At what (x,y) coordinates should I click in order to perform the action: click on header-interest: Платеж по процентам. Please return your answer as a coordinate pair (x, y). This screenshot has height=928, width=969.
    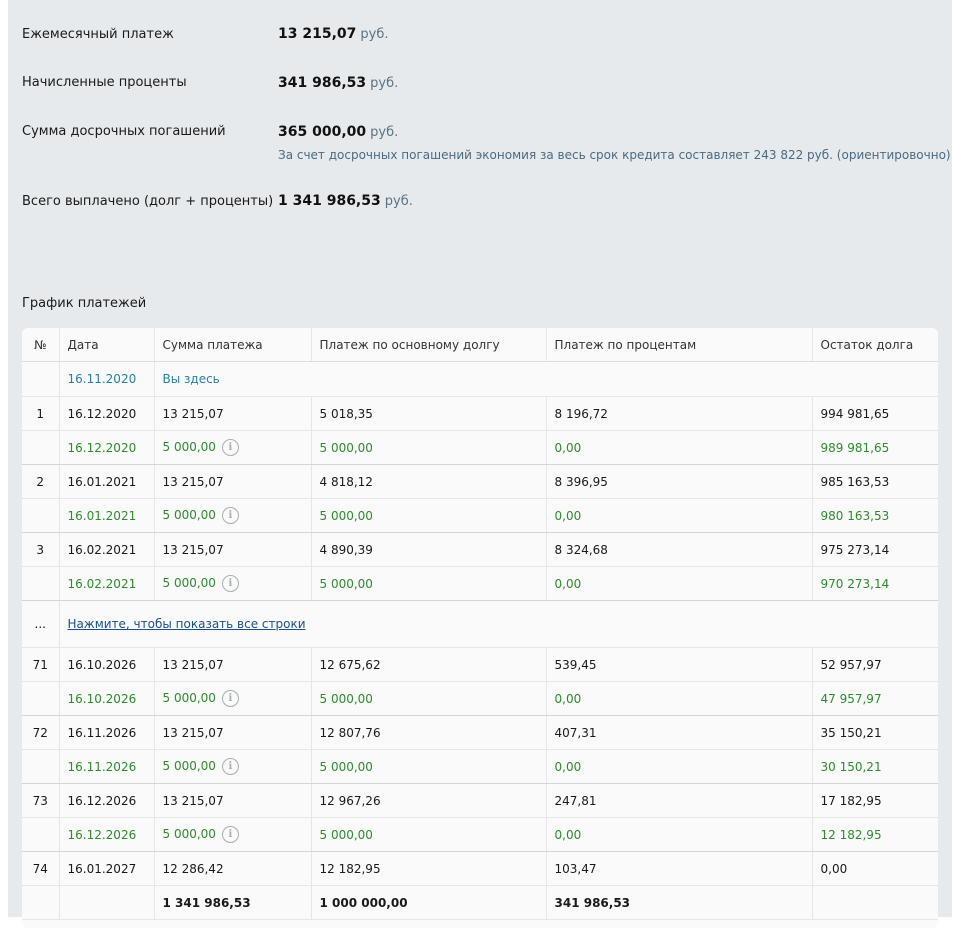
    Looking at the image, I should click on (679, 345).